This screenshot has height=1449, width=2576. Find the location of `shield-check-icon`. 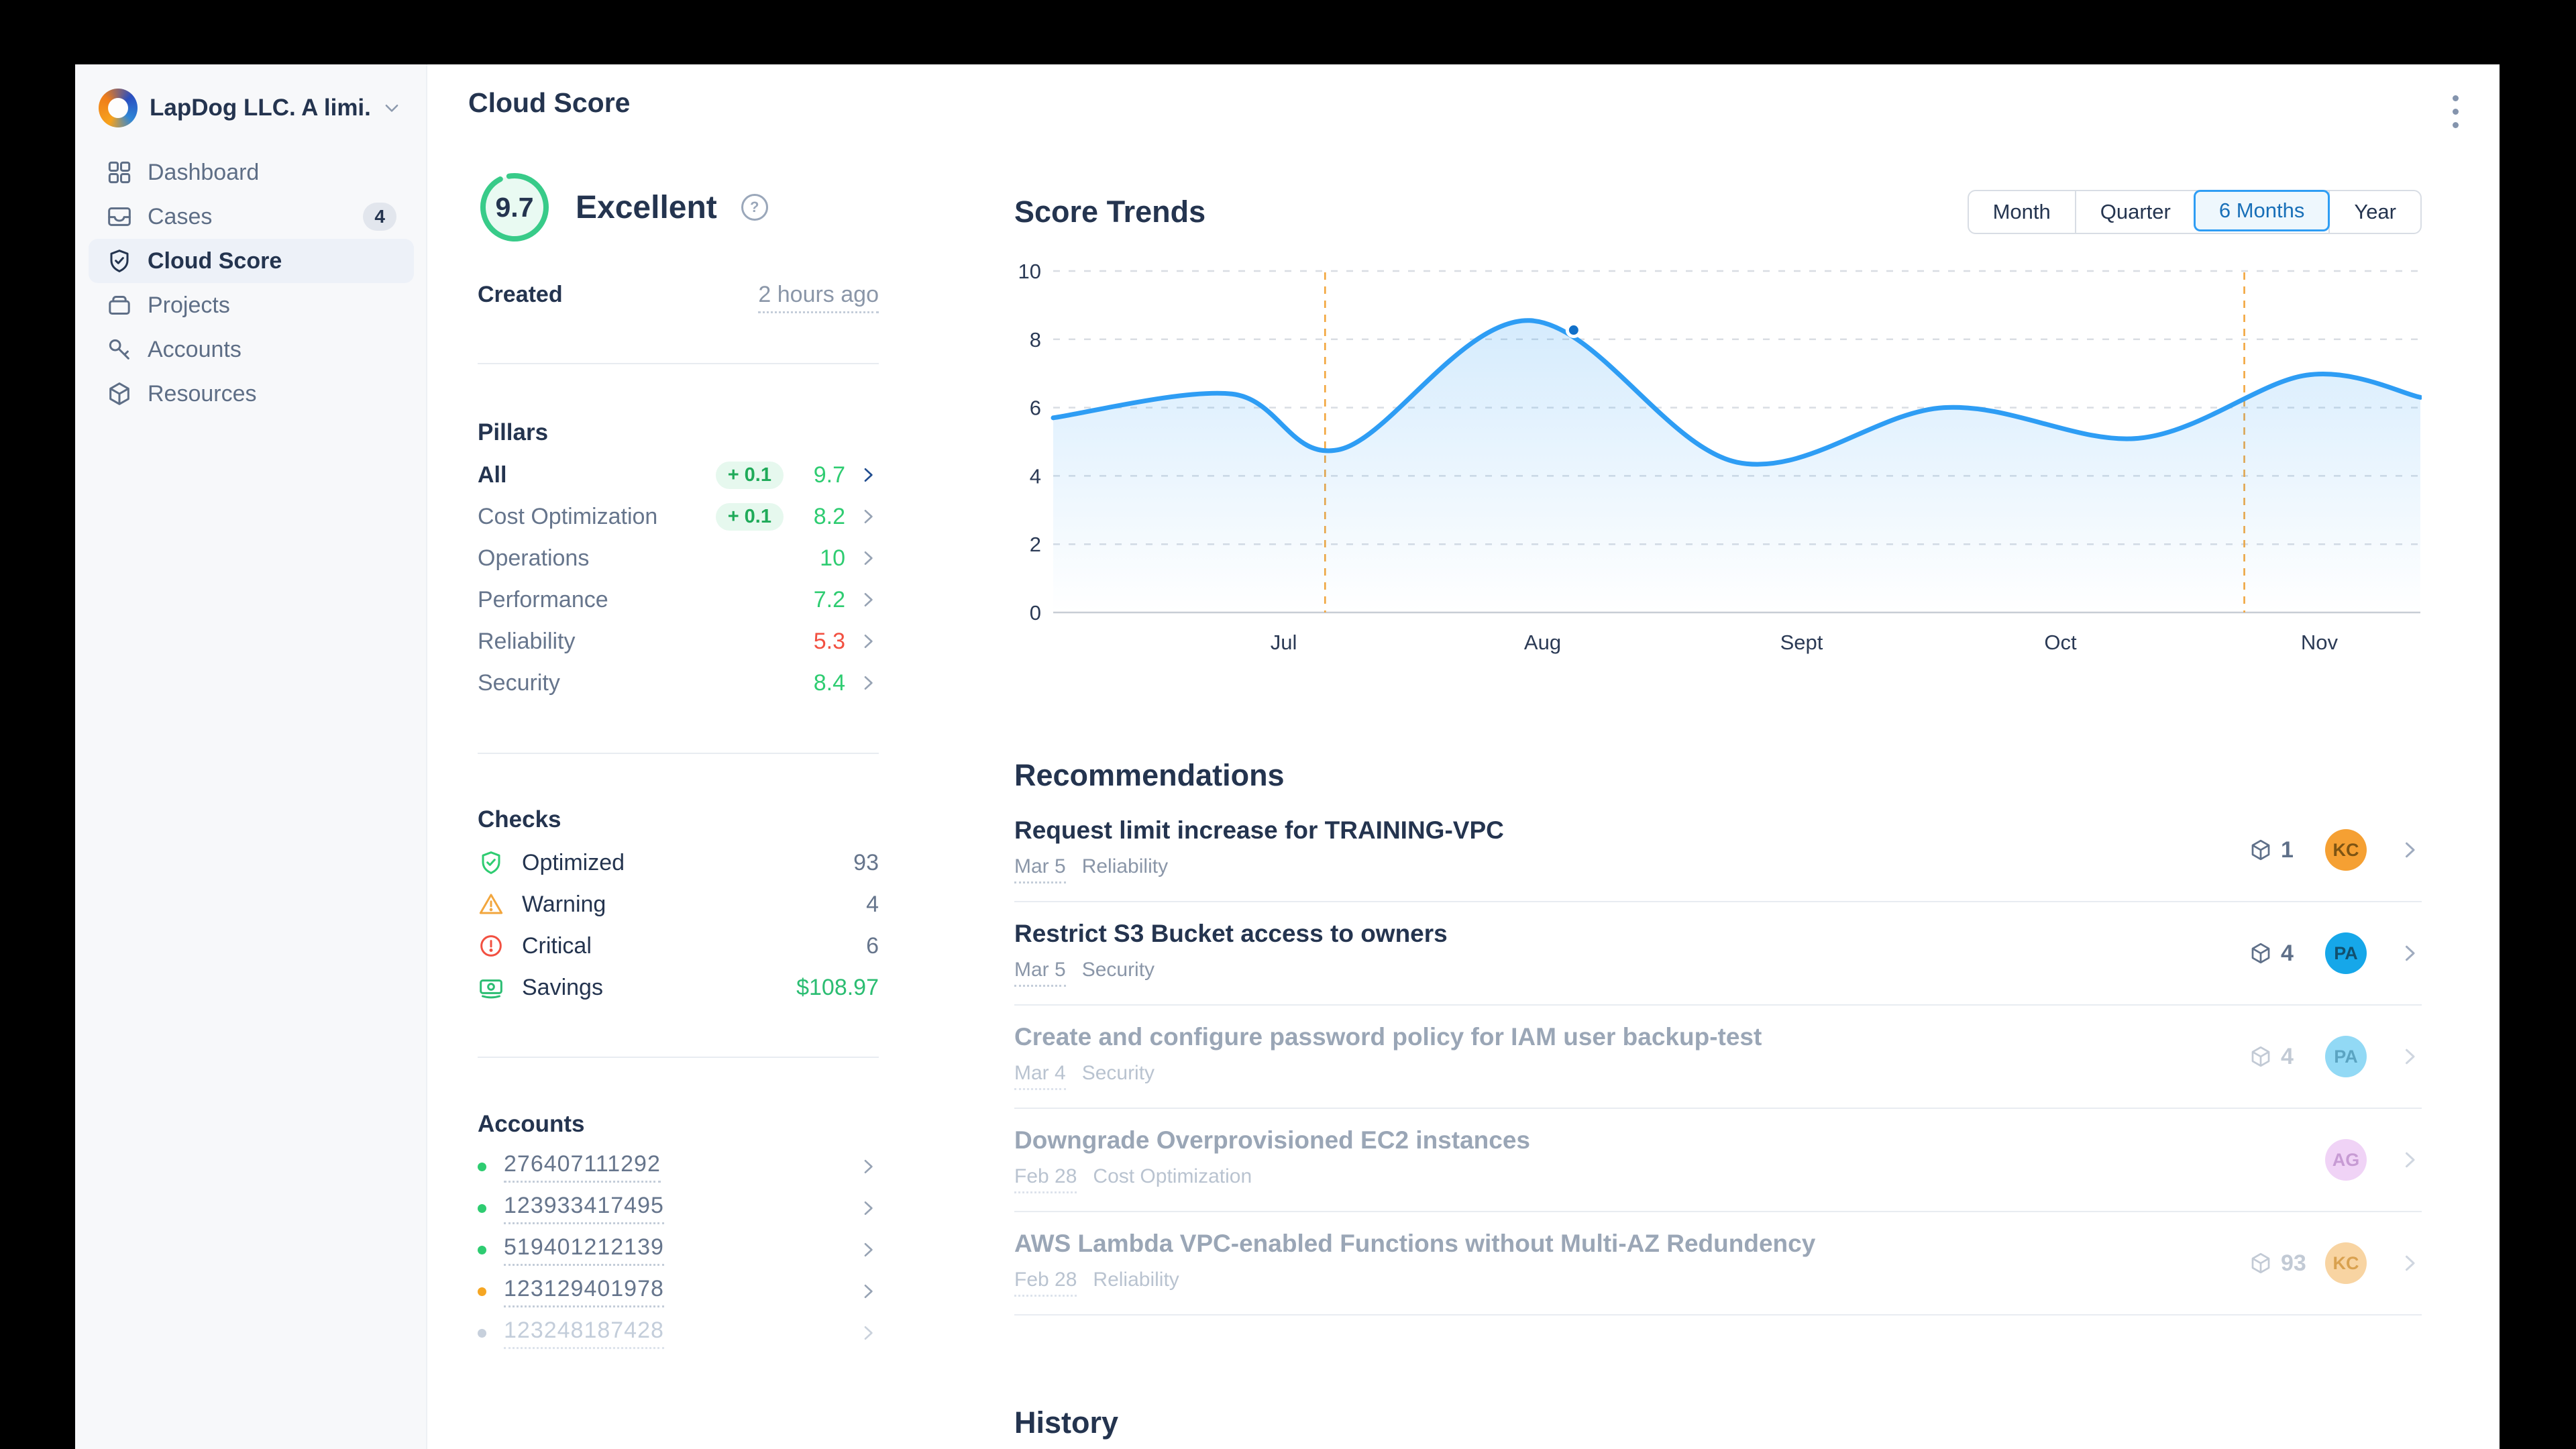

shield-check-icon is located at coordinates (491, 862).